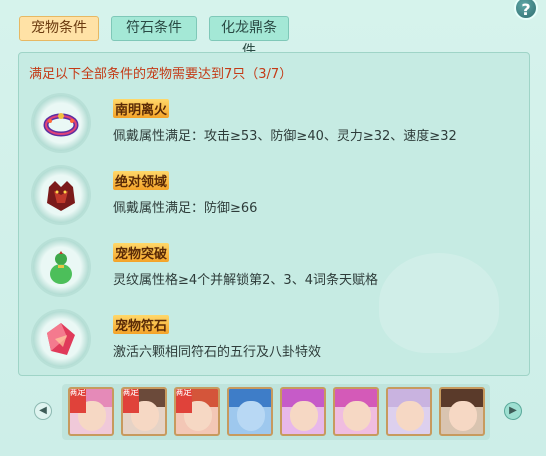 This screenshot has width=546, height=456. I want to click on condition-row: 宠物突破 灵纹属性格≥4个并解锁第2、3、4词条天赋格, so click(269, 269).